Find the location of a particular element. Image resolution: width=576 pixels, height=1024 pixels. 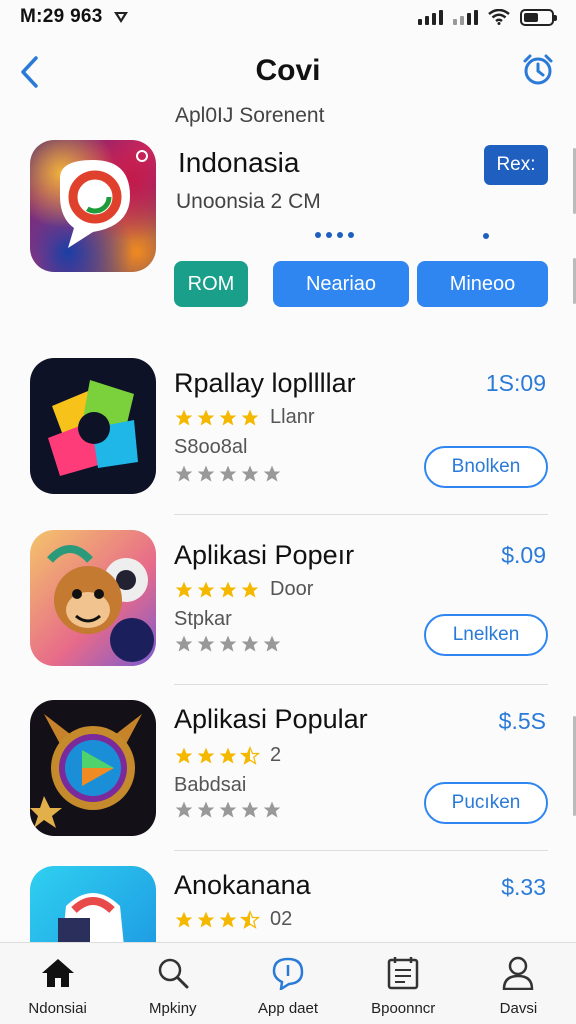

puzzle-logo-icon is located at coordinates (93, 428).